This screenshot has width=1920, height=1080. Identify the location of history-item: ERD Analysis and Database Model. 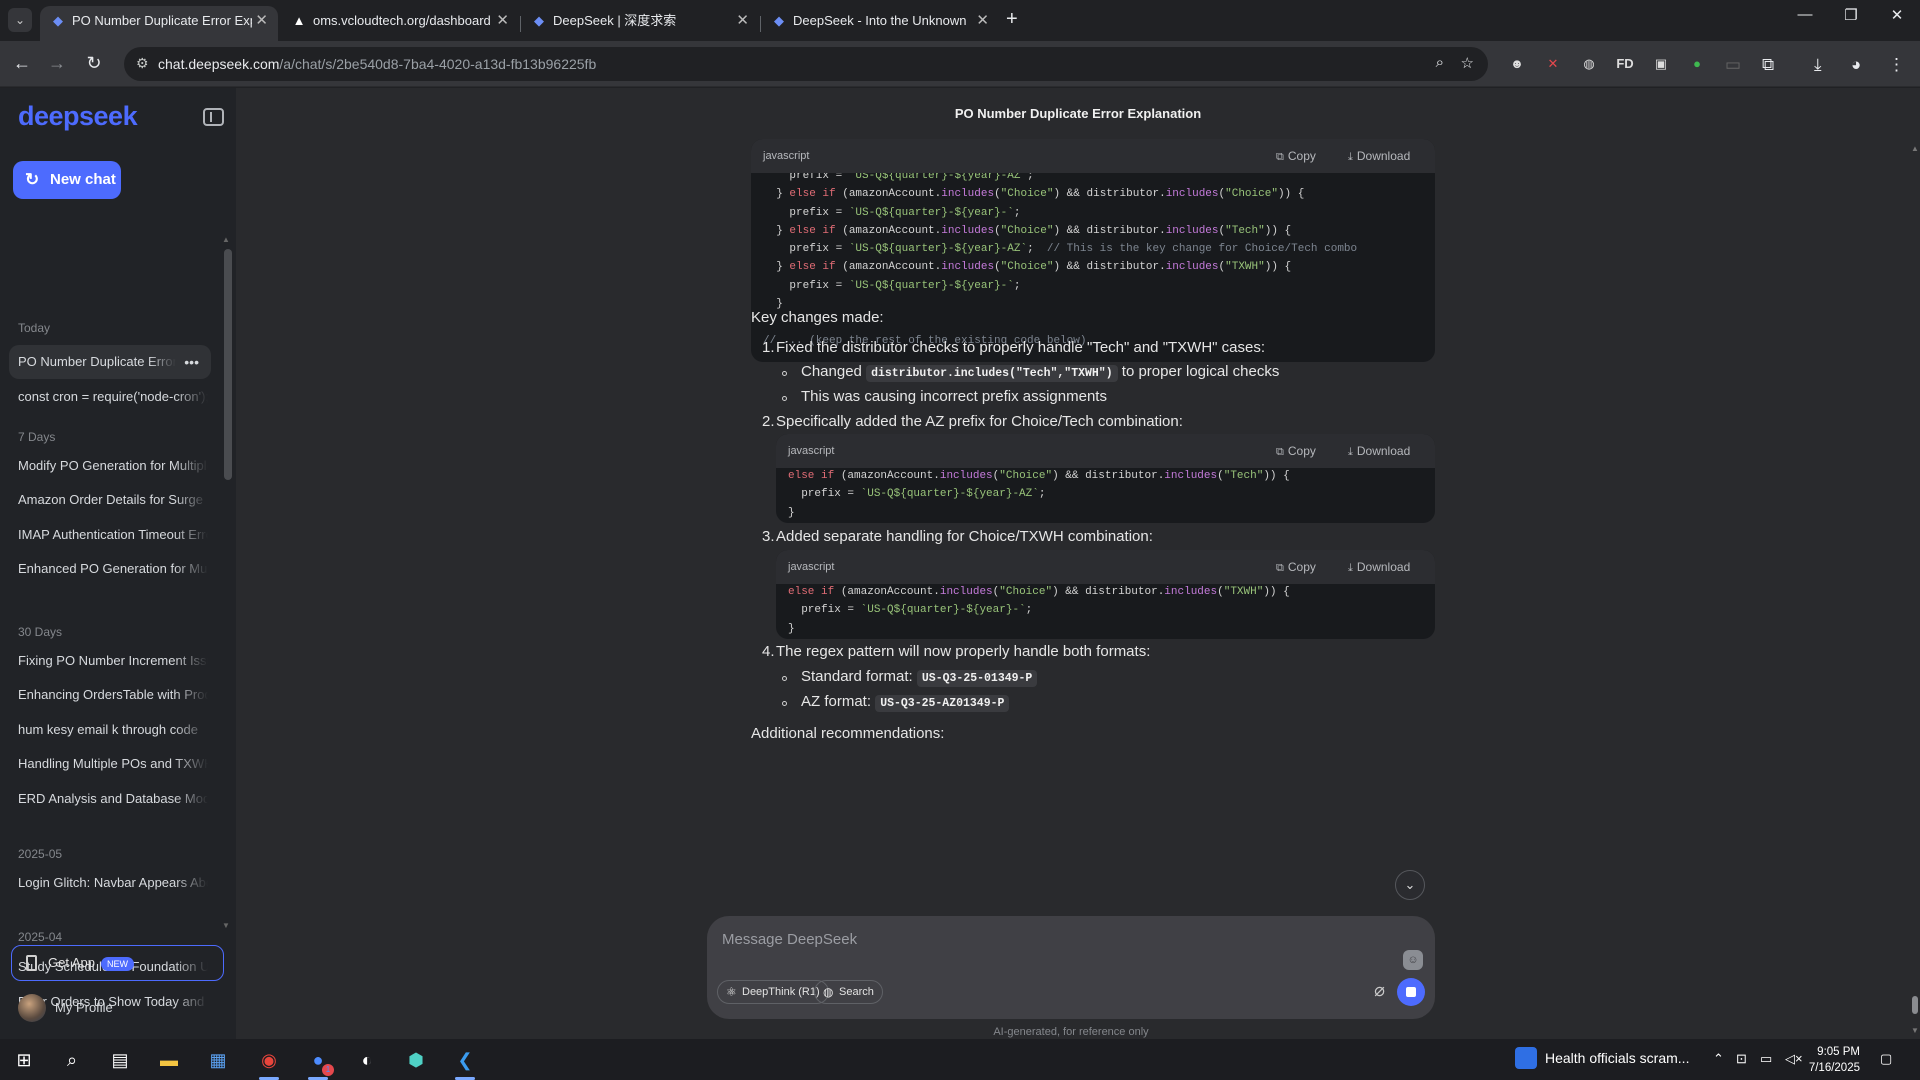
(110, 799).